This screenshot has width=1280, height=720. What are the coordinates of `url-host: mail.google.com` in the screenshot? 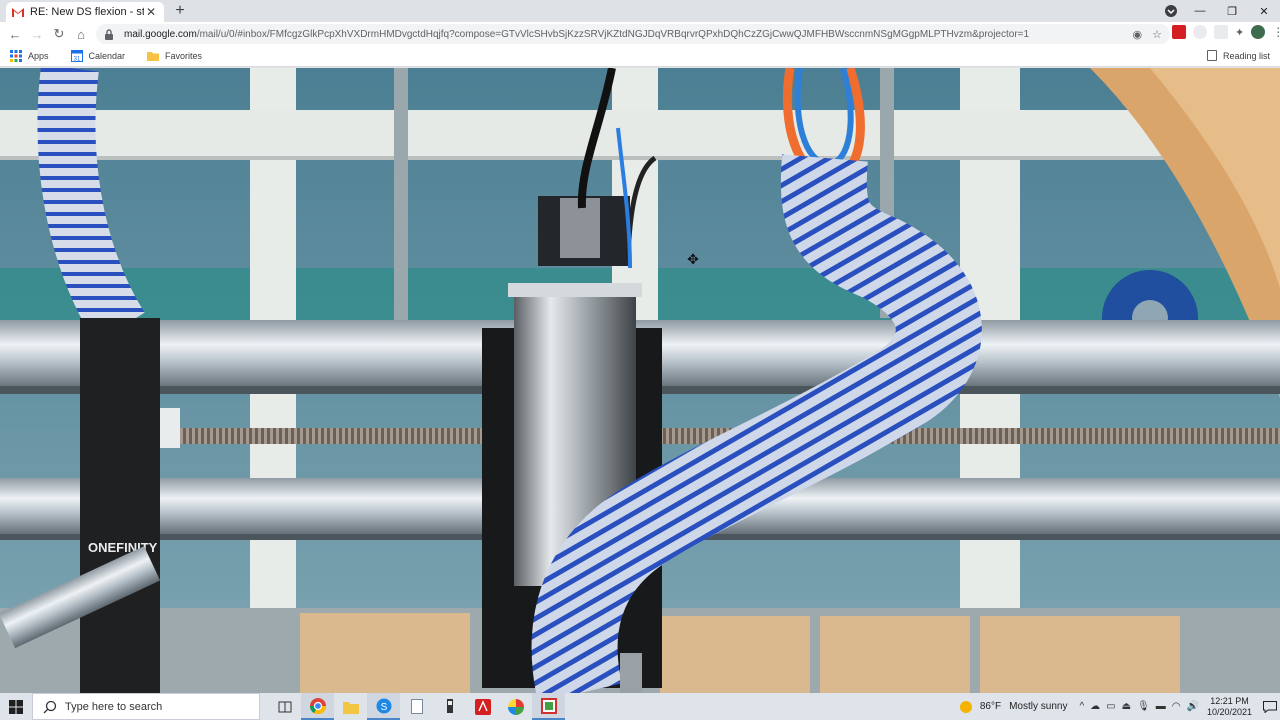 It's located at (160, 34).